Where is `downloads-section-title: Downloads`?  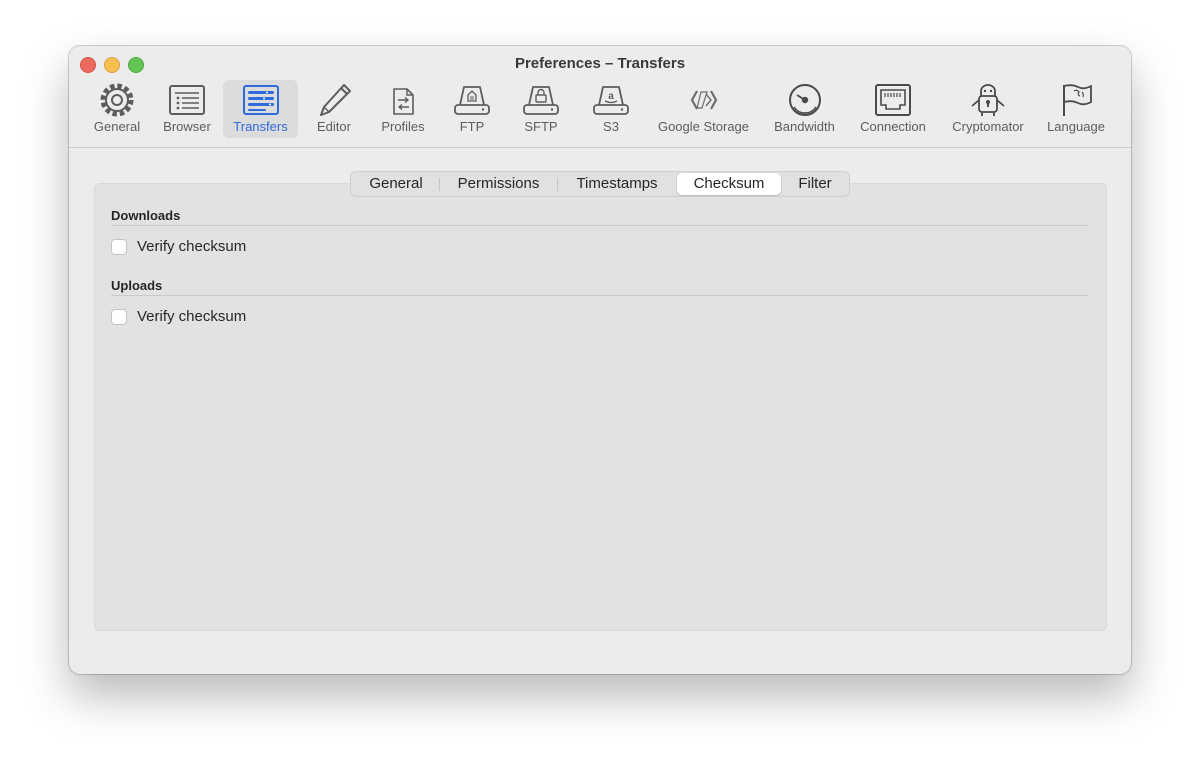 downloads-section-title: Downloads is located at coordinates (146, 215).